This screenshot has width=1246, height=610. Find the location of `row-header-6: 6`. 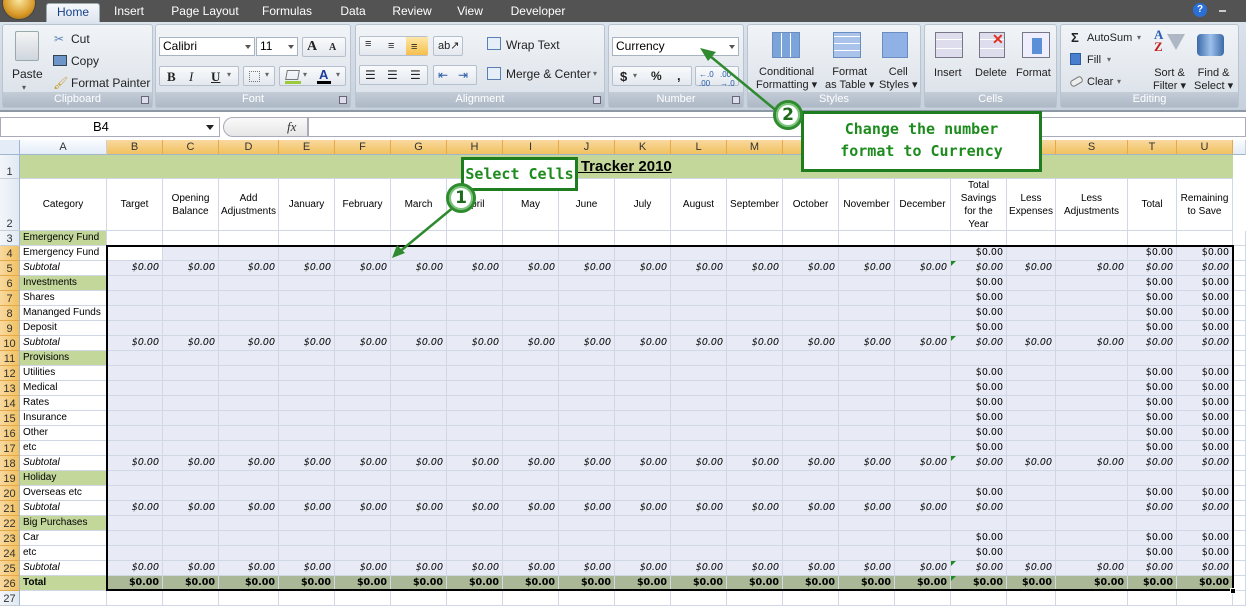

row-header-6: 6 is located at coordinates (10, 283).